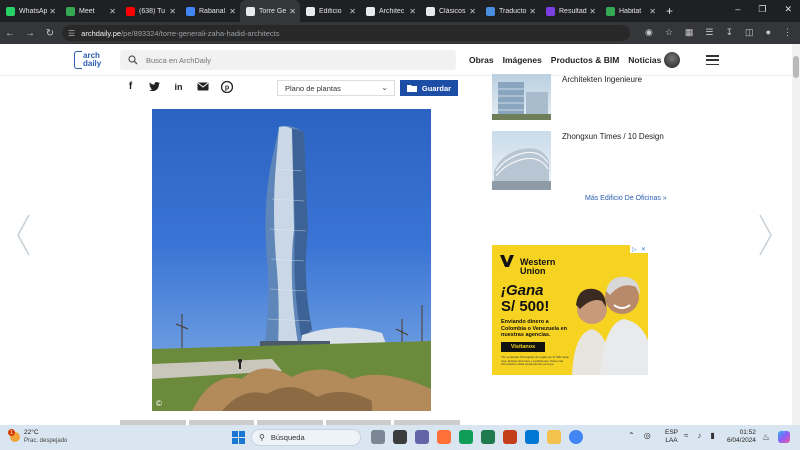 The width and height of the screenshot is (800, 450). What do you see at coordinates (626, 198) in the screenshot?
I see `more-offices-link: Más Edificio De Oficinas »` at bounding box center [626, 198].